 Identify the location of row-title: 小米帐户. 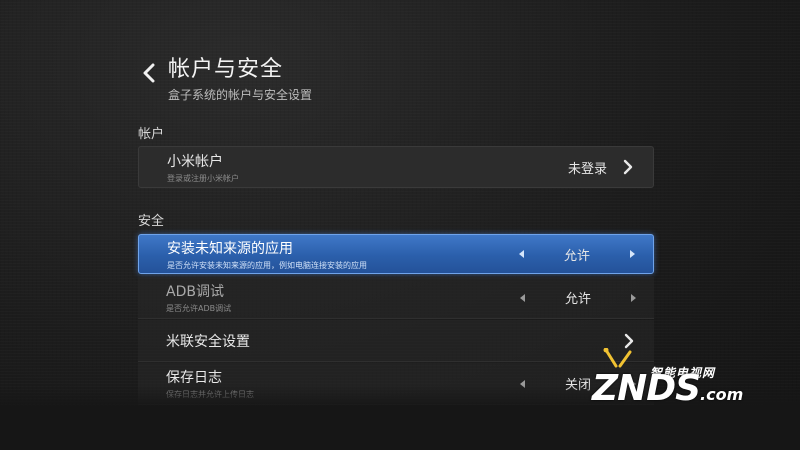
(195, 161).